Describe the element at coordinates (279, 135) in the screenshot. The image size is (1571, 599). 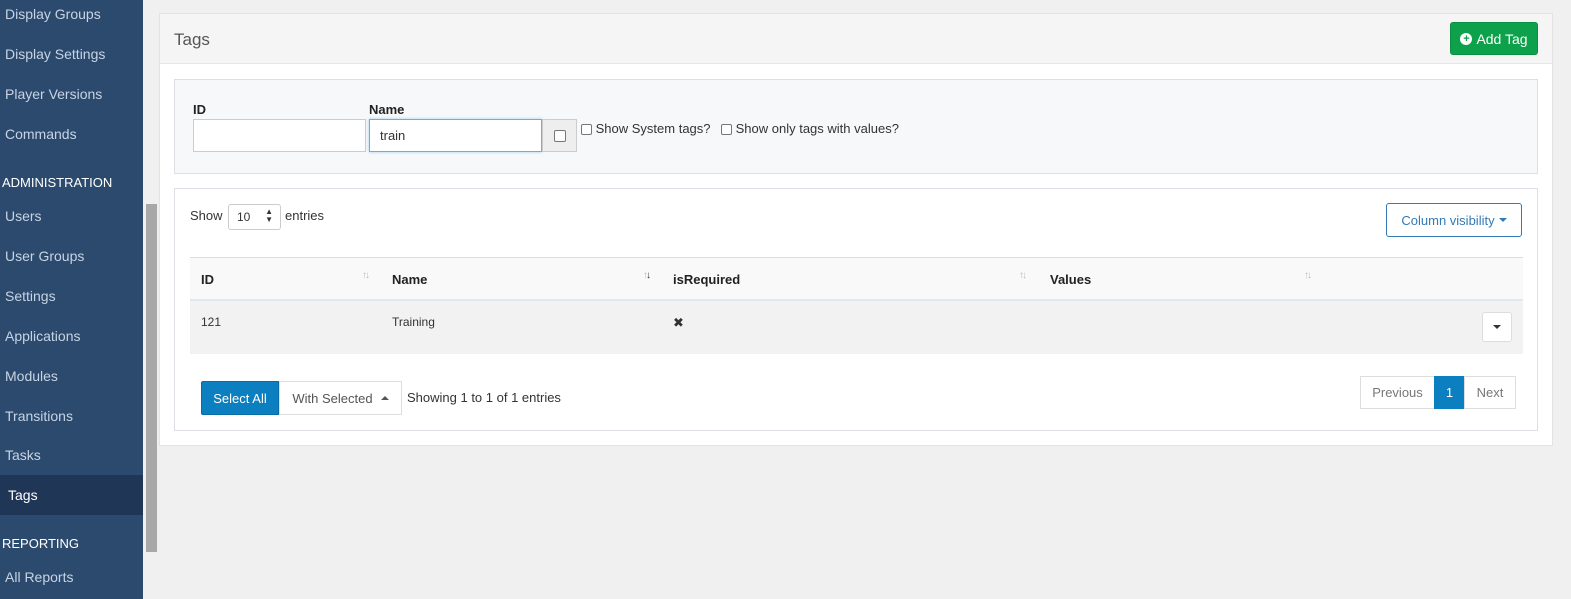
I see `id-filter-input` at that location.